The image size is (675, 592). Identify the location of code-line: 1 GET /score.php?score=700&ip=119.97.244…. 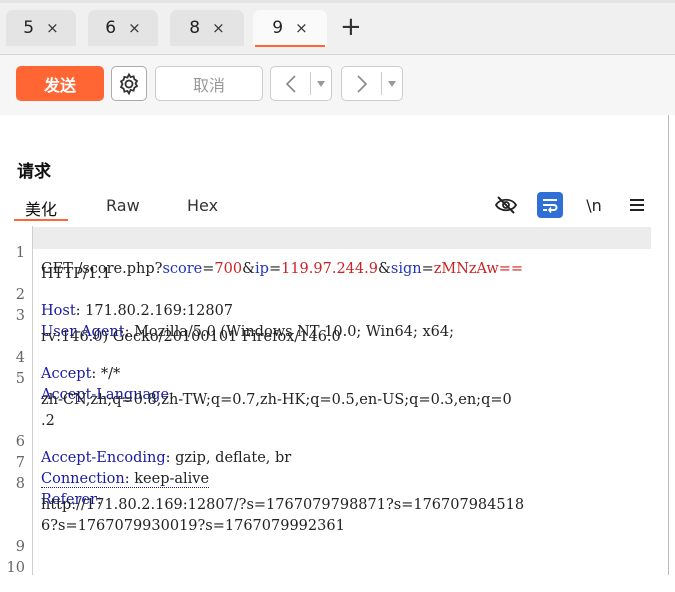
(261, 253).